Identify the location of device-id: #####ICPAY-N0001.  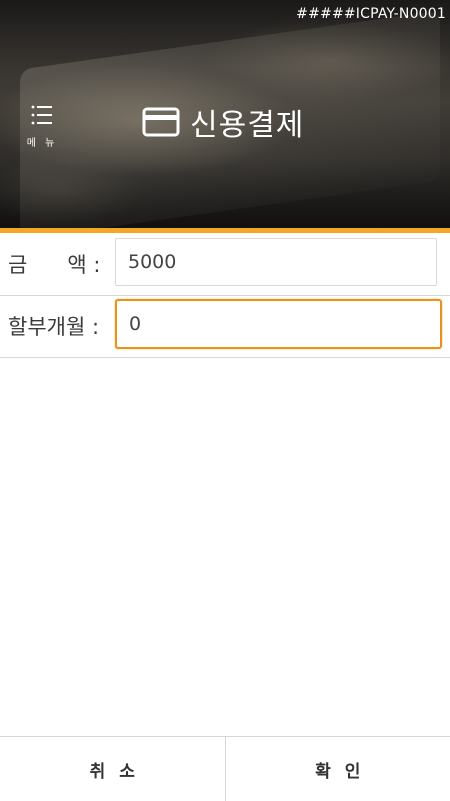
(371, 14).